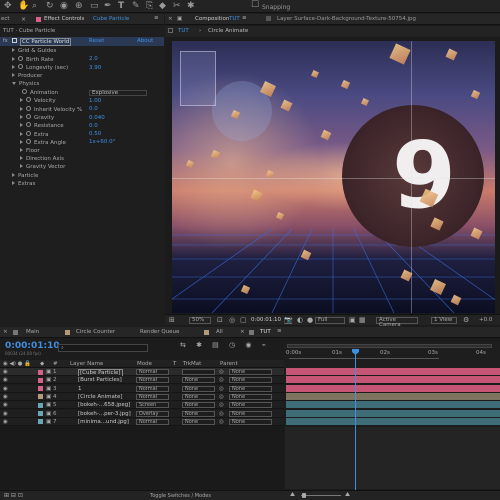  Describe the element at coordinates (183, 31) in the screenshot. I see `subtab-tut: TUT` at that location.